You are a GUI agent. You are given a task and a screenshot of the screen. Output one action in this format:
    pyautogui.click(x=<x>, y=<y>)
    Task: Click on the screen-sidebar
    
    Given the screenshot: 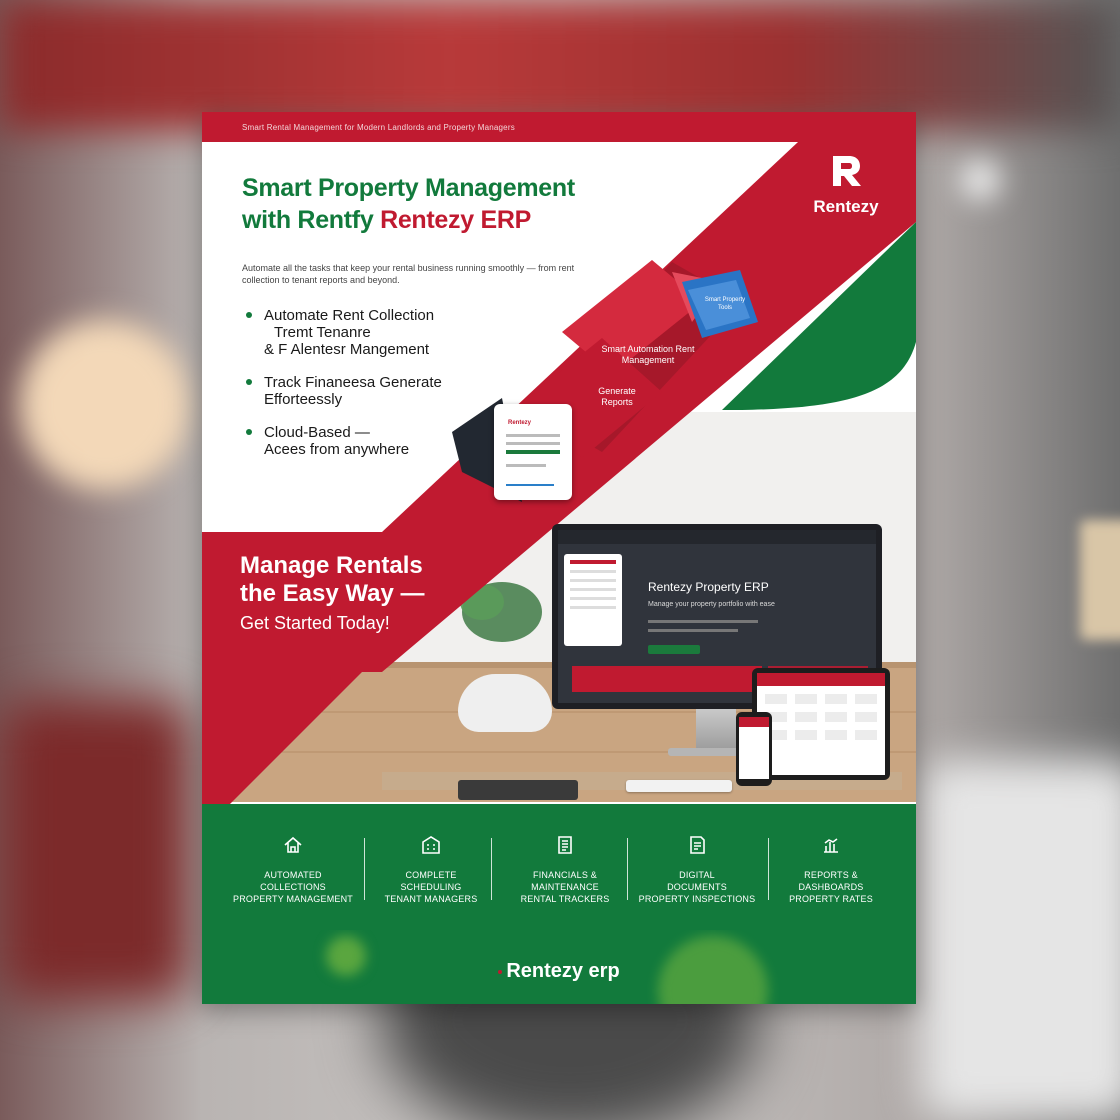 What is the action you would take?
    pyautogui.click(x=593, y=600)
    